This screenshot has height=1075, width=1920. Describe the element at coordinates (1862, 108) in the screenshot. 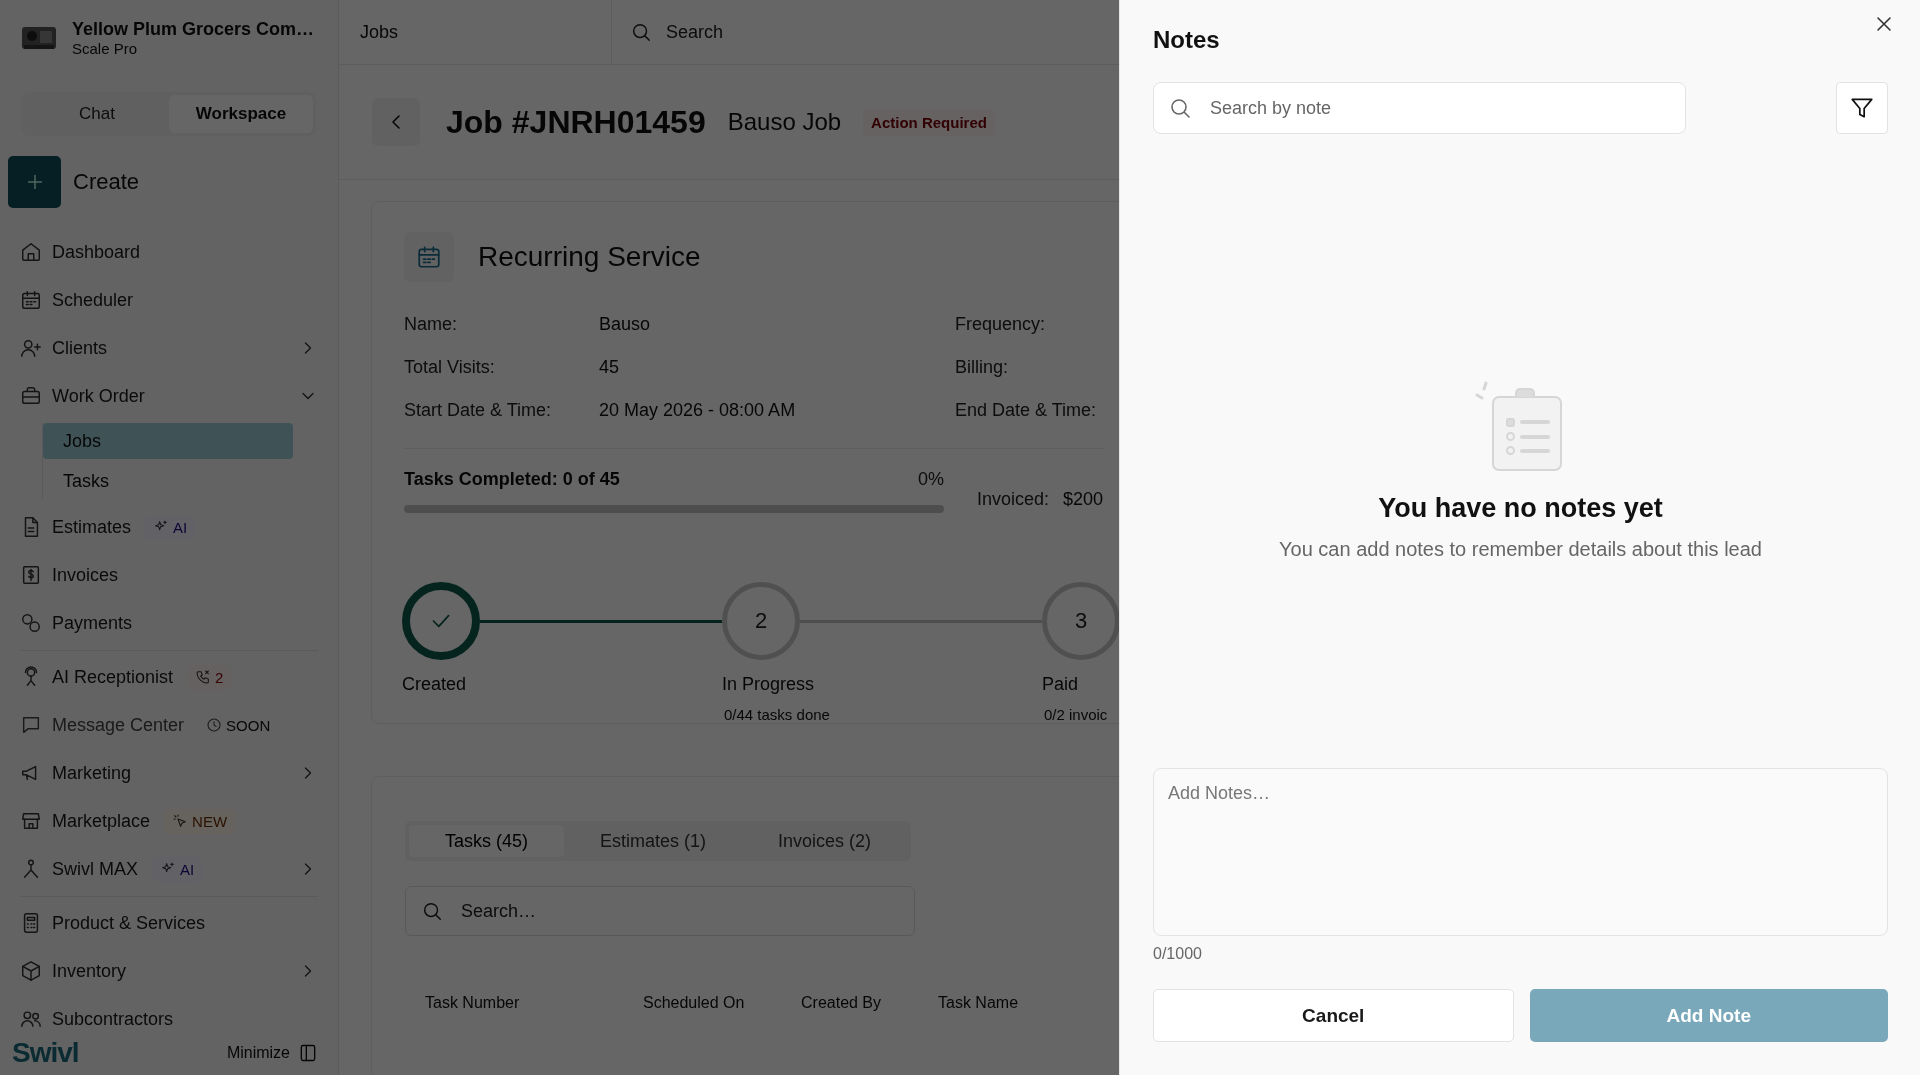

I see `filter-button` at that location.